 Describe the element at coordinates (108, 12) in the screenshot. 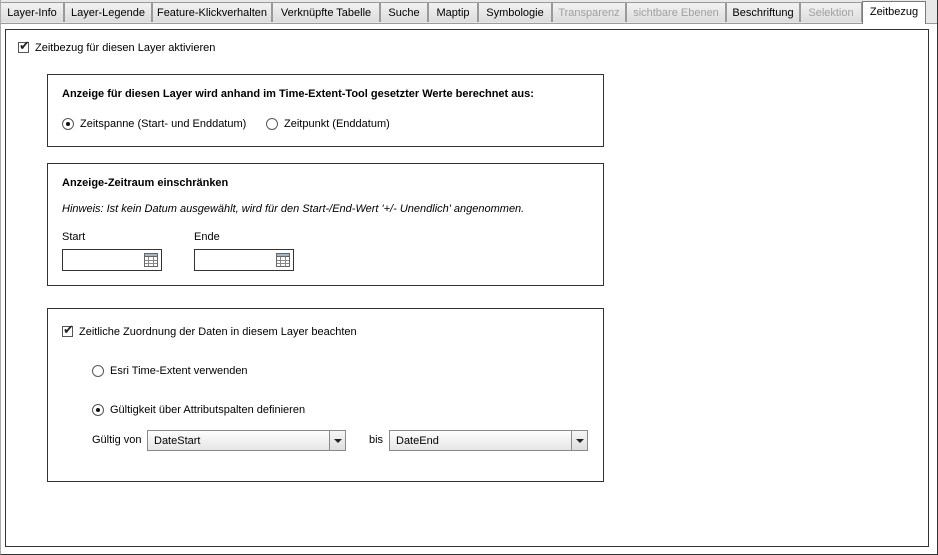

I see `tab-layer-legende: Layer-Legende` at that location.